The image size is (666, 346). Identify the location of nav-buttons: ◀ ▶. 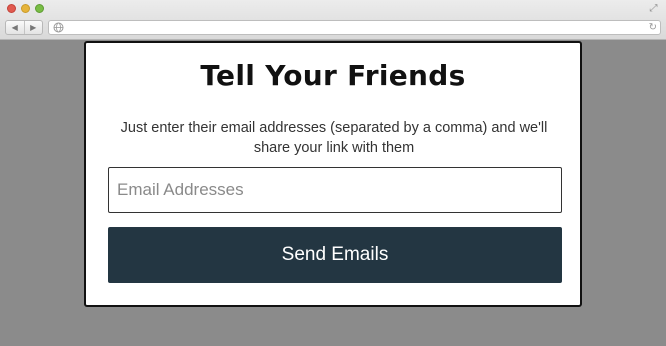
(24, 27).